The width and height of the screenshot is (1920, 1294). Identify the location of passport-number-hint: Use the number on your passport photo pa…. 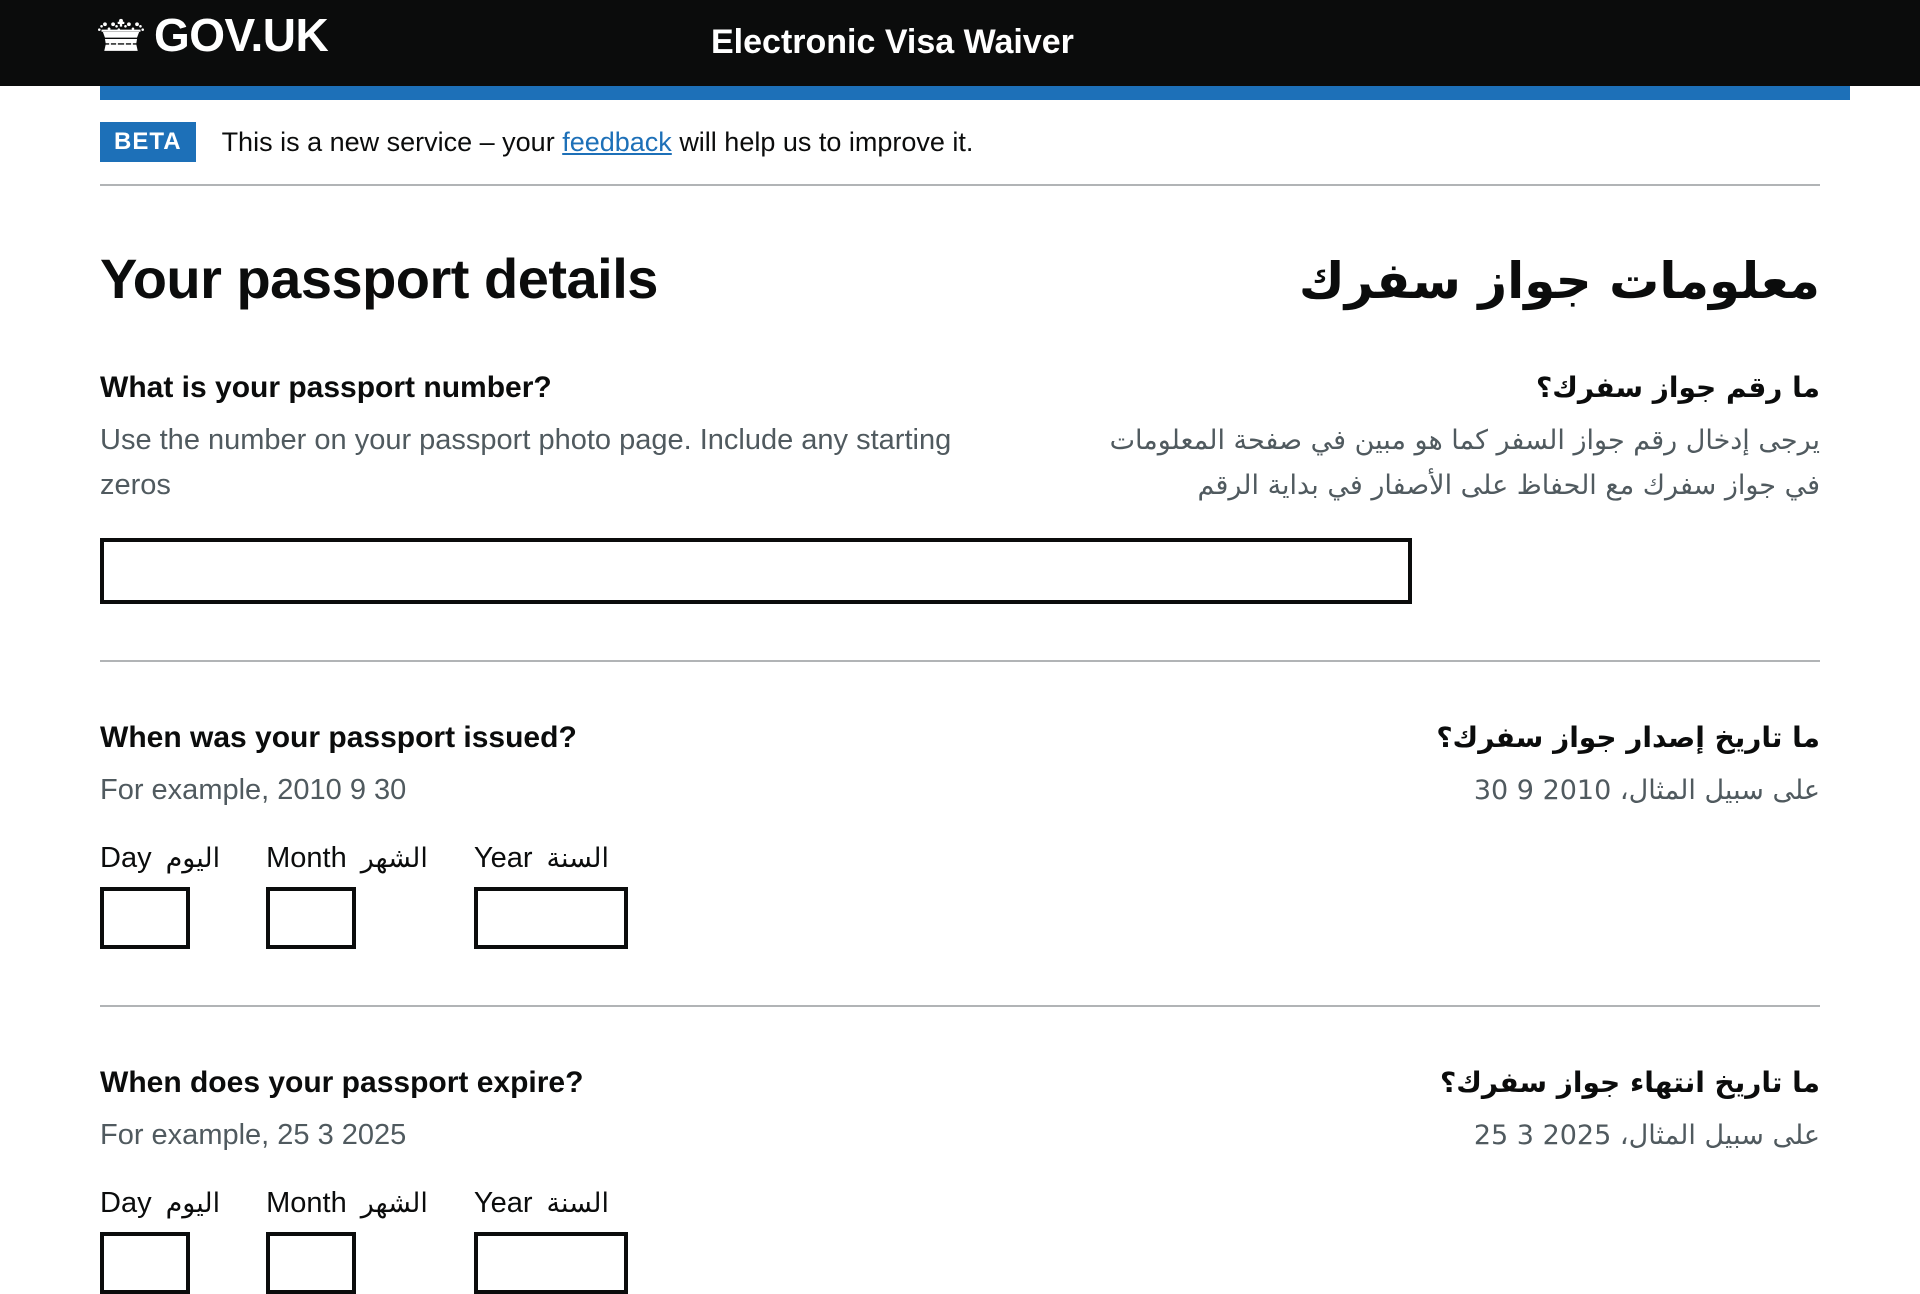
(526, 462).